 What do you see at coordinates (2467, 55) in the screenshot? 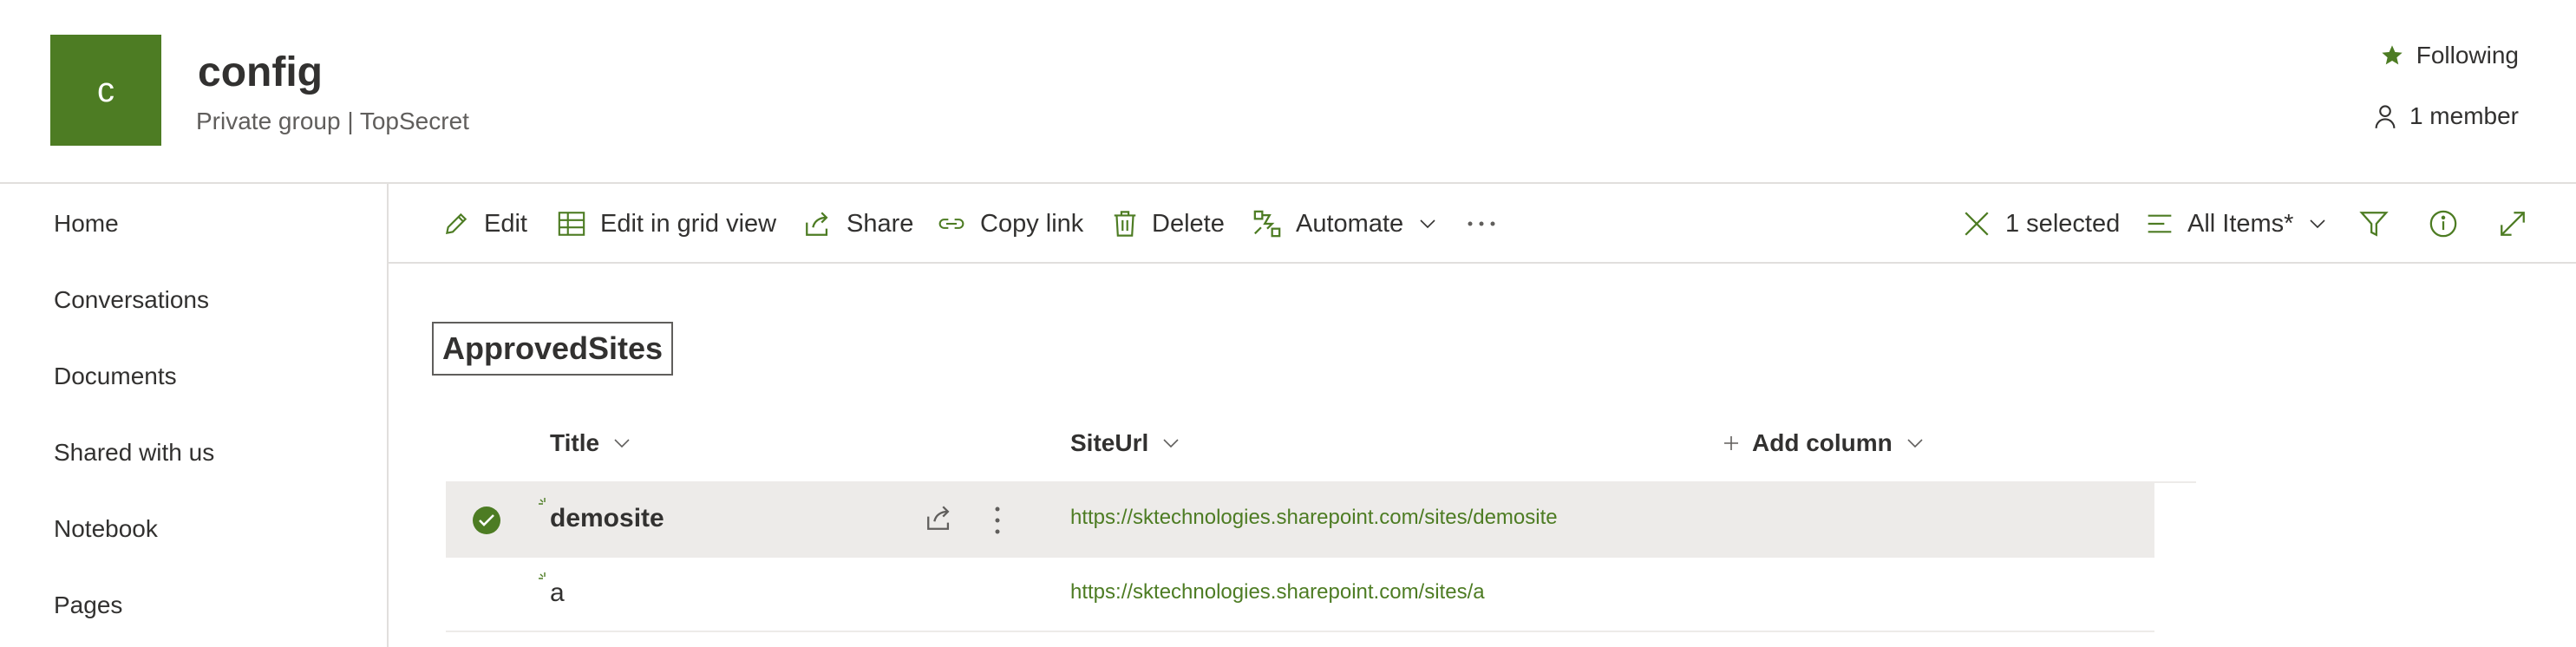
I see `following-label: Following` at bounding box center [2467, 55].